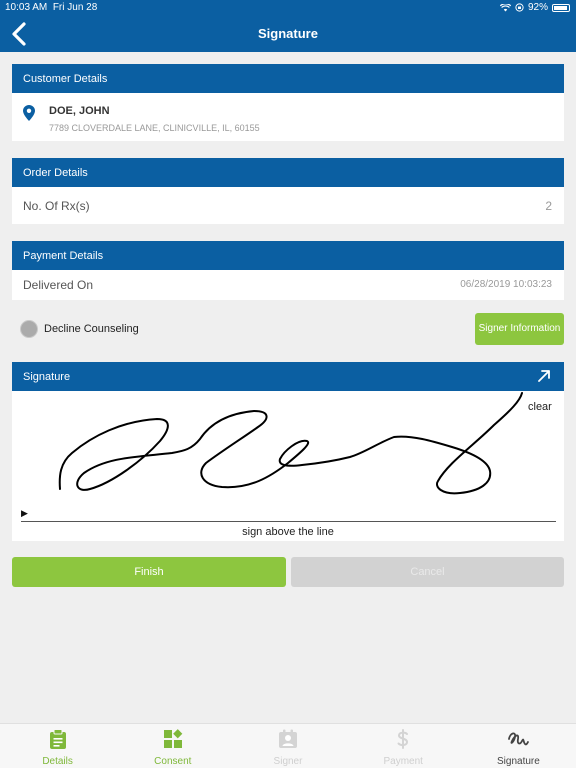 The height and width of the screenshot is (768, 576). What do you see at coordinates (47, 377) in the screenshot?
I see `signature-header-label: Signature` at bounding box center [47, 377].